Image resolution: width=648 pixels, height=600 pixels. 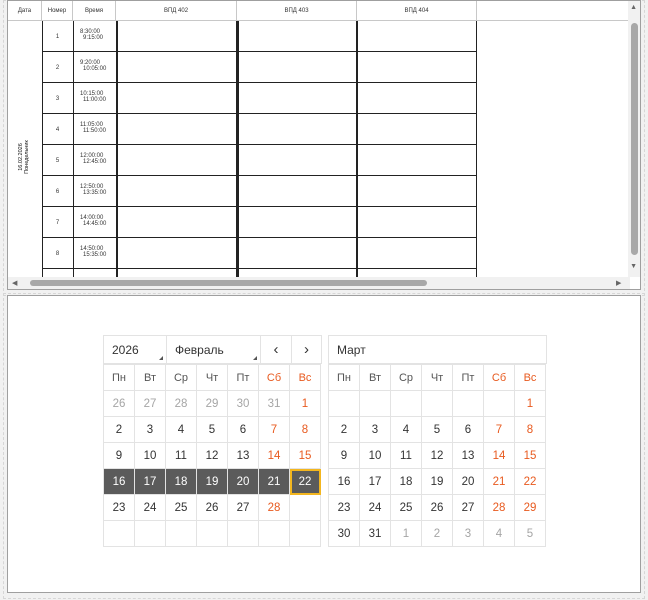 I want to click on scroll-left-icon: ◀, so click(x=14, y=283).